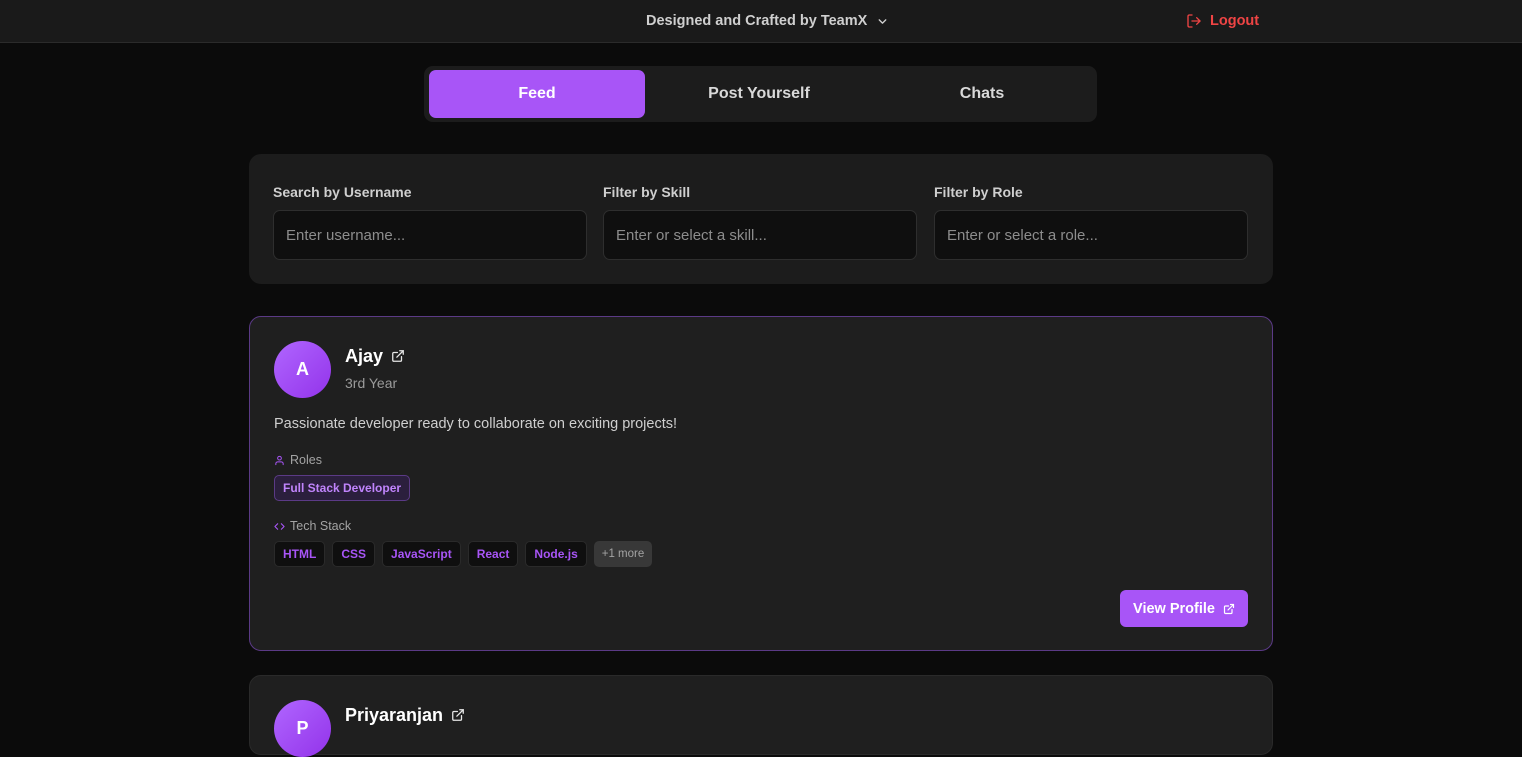  I want to click on profile-name-link: Priyaranjan, so click(405, 715).